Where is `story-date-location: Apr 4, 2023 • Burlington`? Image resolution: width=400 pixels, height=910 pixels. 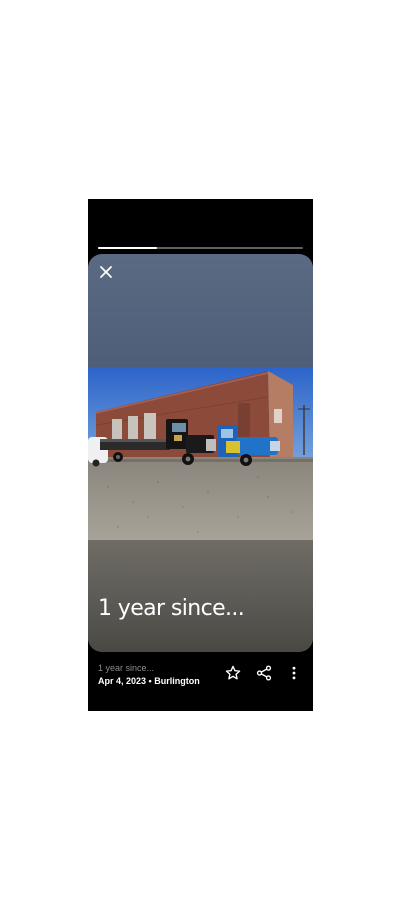 story-date-location: Apr 4, 2023 • Burlington is located at coordinates (149, 681).